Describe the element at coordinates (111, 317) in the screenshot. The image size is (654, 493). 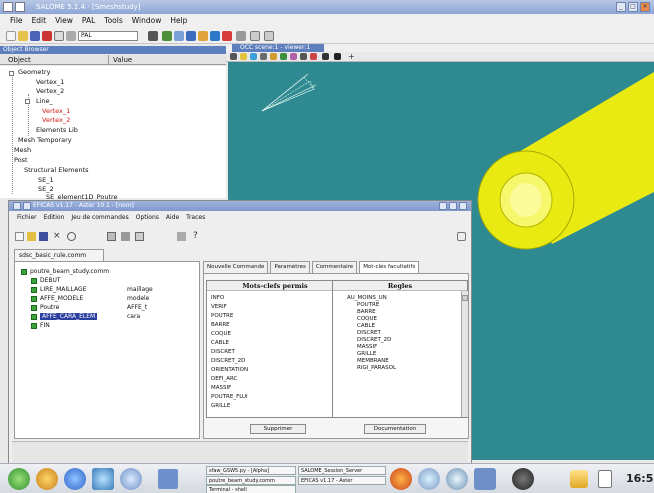
I see `tree-node-selected: AFFE_CARA_ELEM cara` at that location.